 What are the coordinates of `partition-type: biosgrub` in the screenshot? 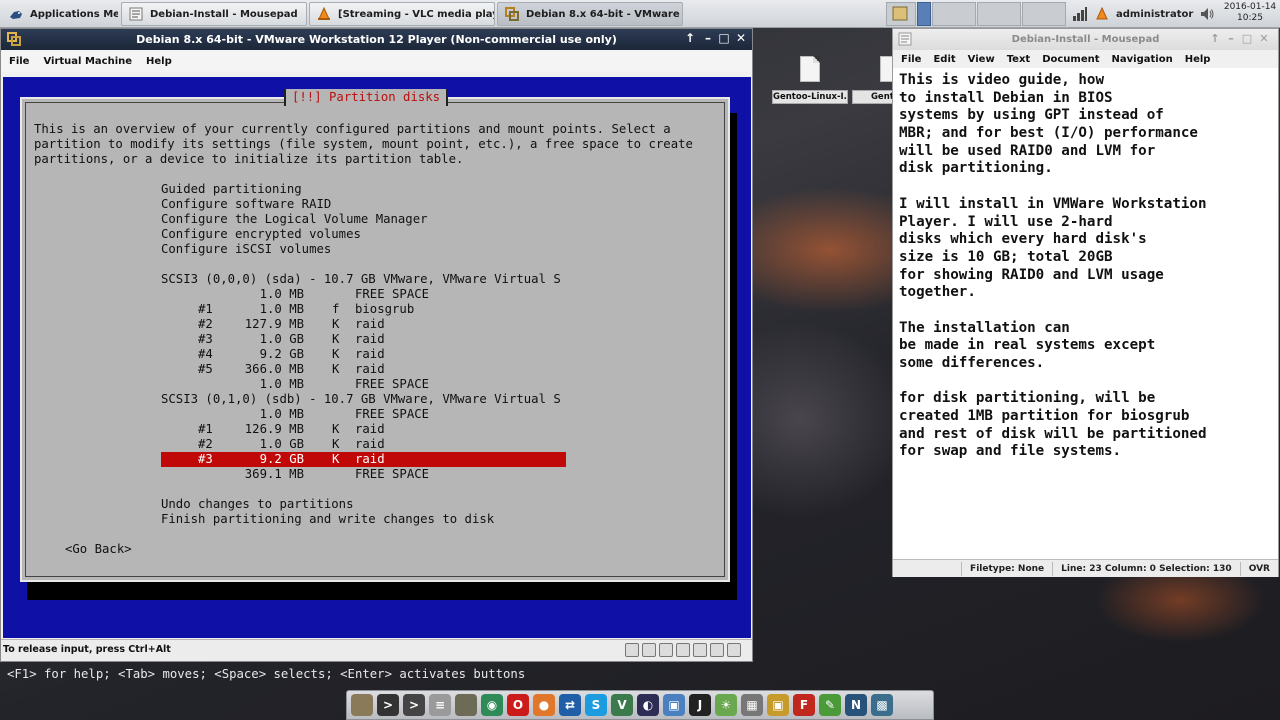 It's located at (385, 309).